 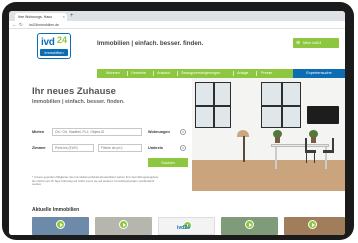 I want to click on rooms-label: Wohnungen, so click(x=159, y=132).